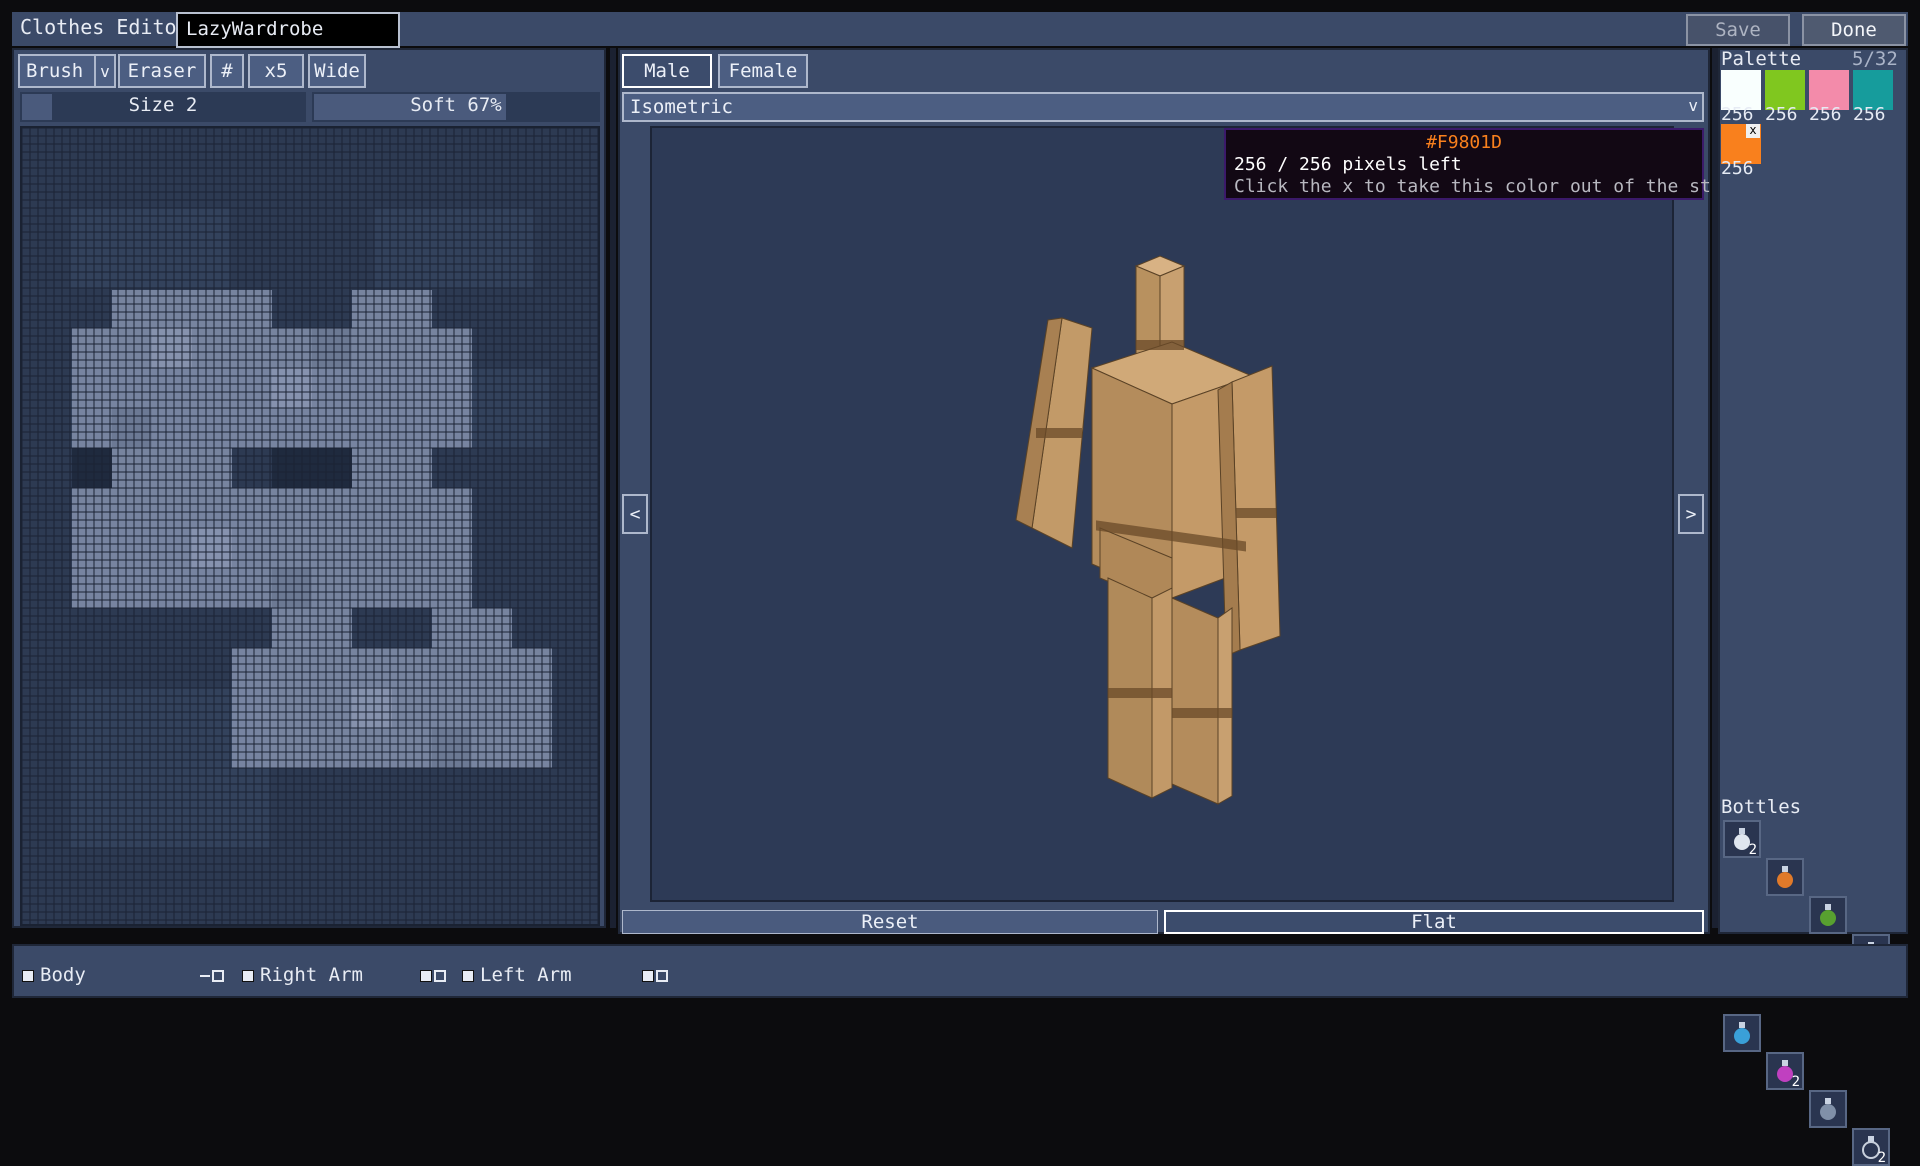 The image size is (1920, 1166). Describe the element at coordinates (1738, 30) in the screenshot. I see `save-button: Save` at that location.